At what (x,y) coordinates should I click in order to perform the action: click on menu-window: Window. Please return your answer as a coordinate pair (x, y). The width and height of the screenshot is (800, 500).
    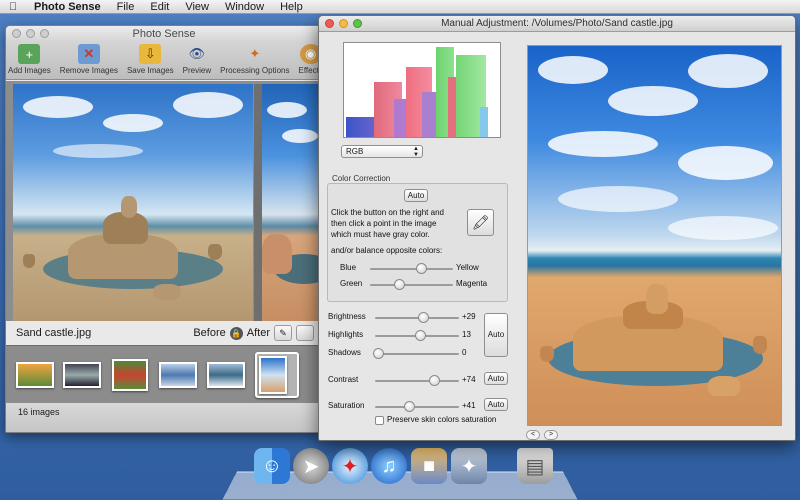
    Looking at the image, I should click on (244, 7).